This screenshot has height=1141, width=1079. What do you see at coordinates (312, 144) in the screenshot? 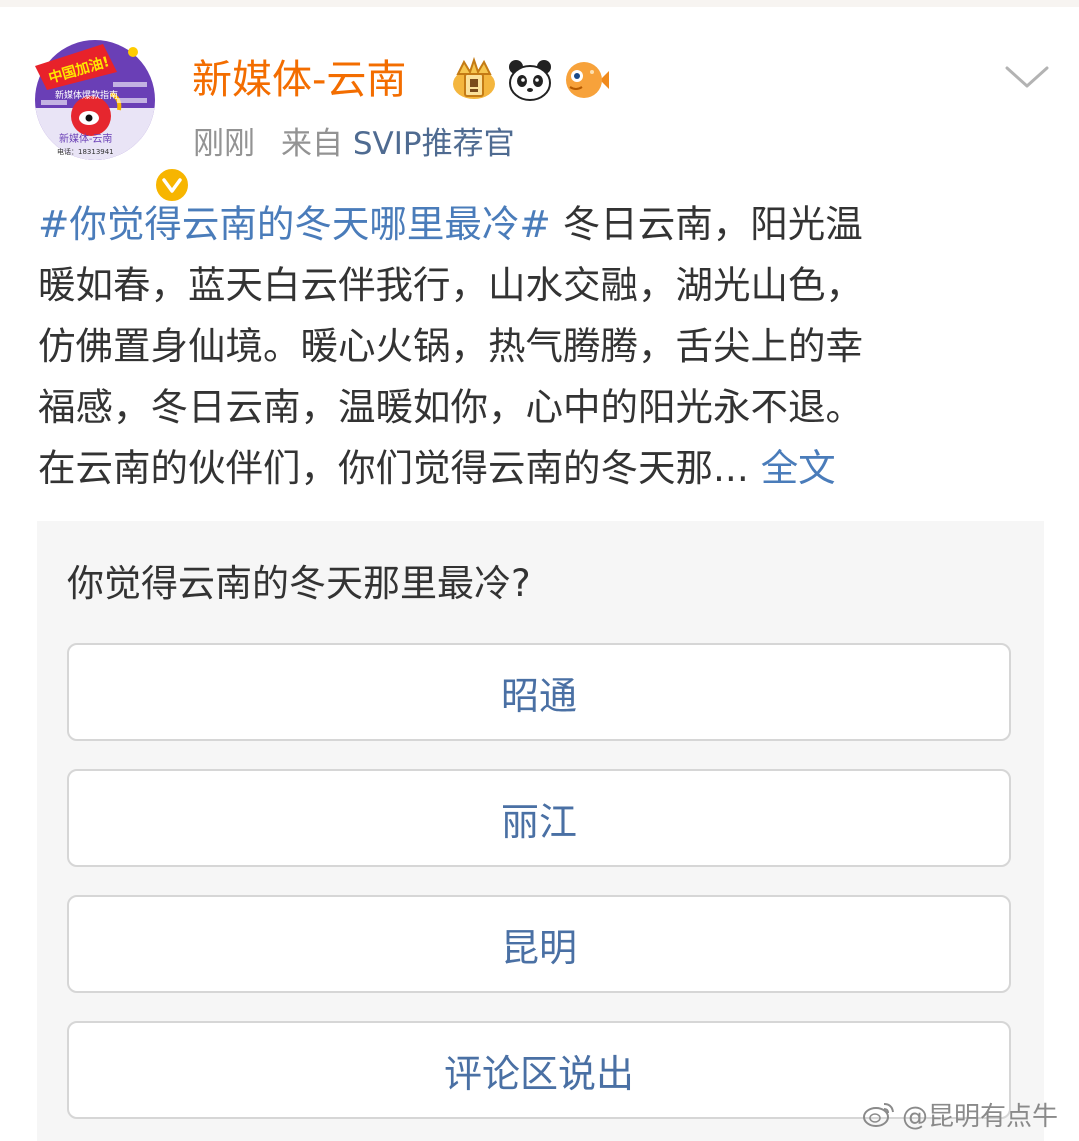
I see `from-label: 来自` at bounding box center [312, 144].